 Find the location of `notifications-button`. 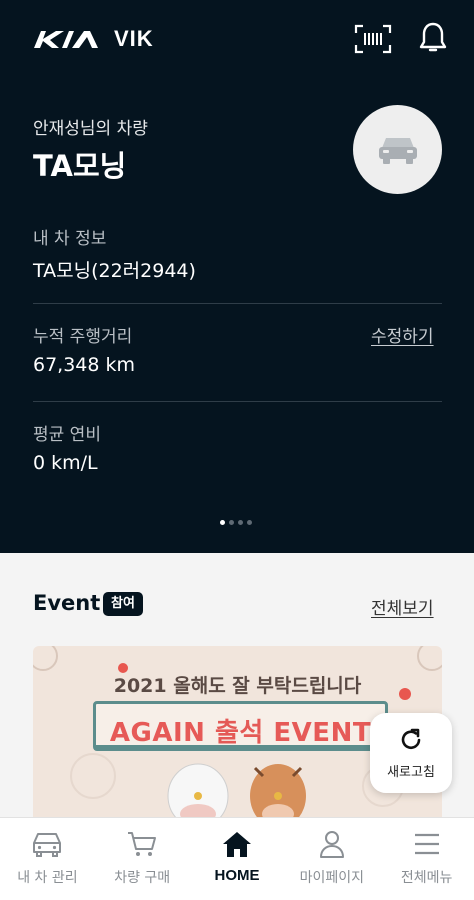

notifications-button is located at coordinates (433, 38).